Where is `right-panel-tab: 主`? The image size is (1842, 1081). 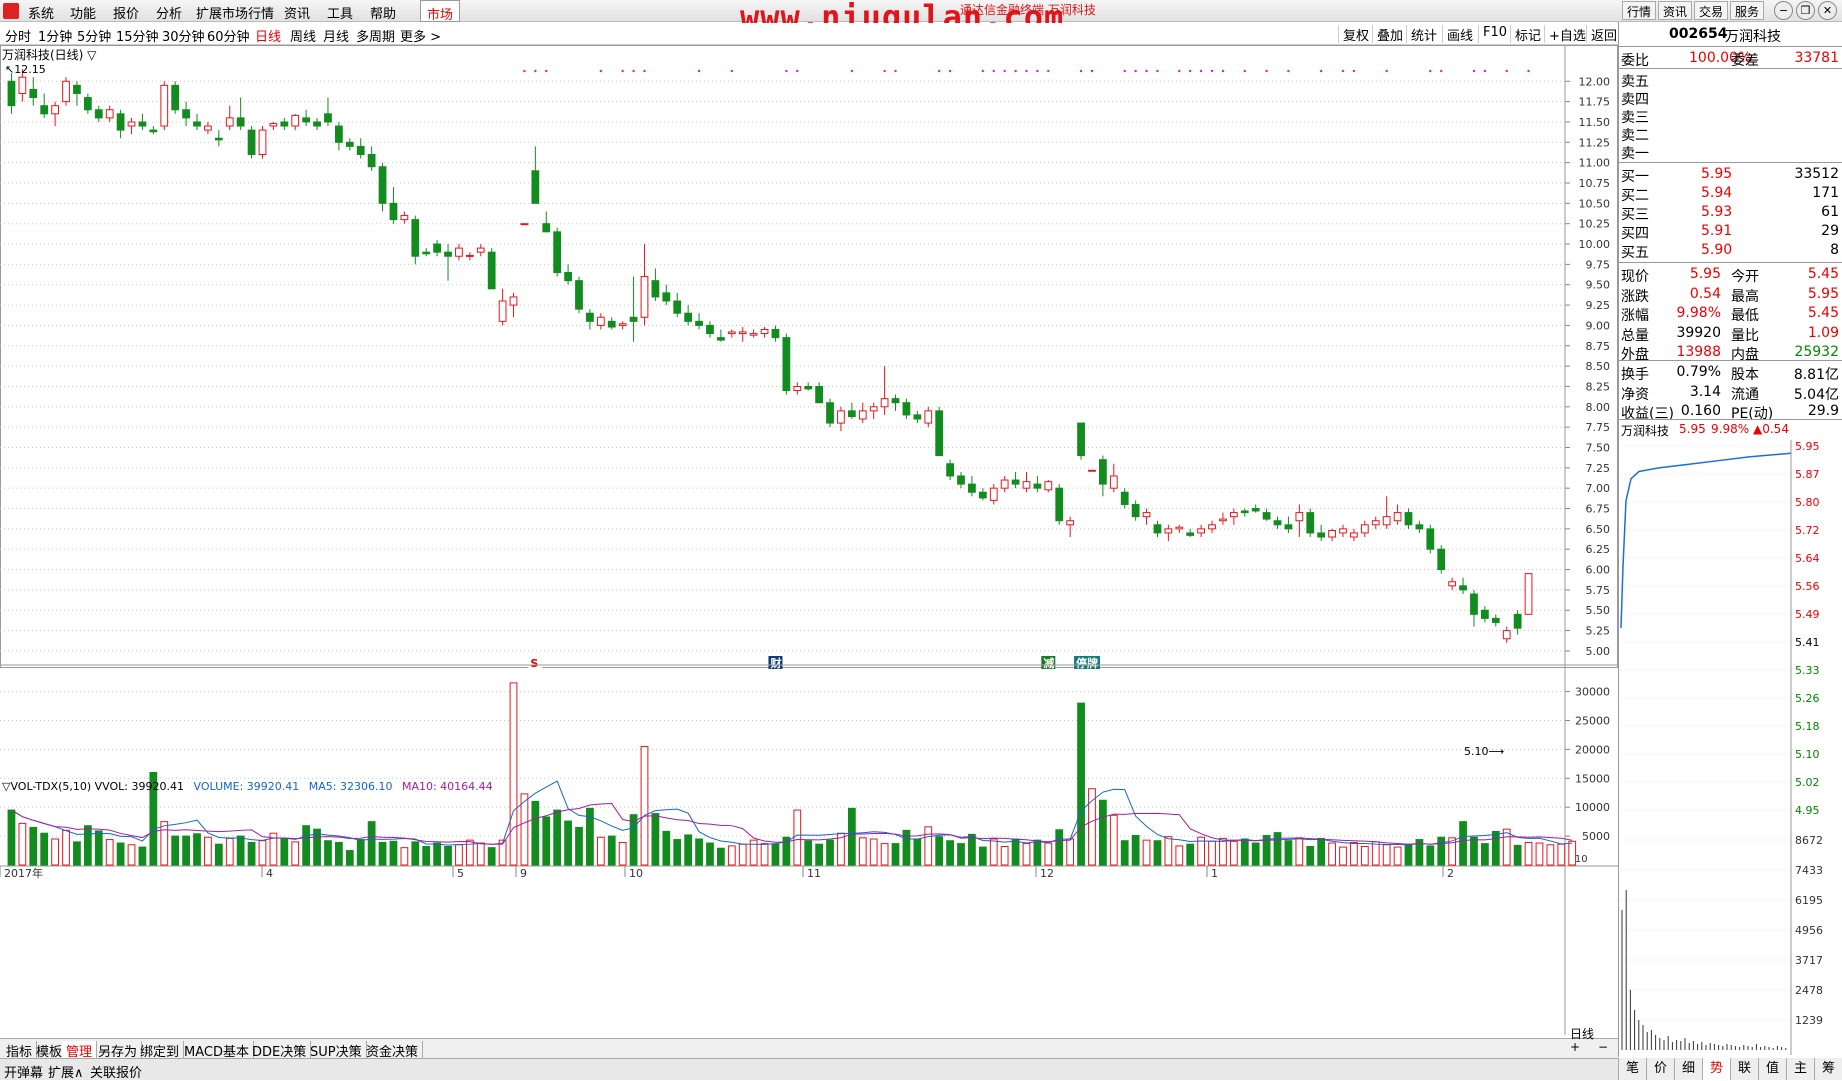
right-panel-tab: 主 is located at coordinates (1800, 1069).